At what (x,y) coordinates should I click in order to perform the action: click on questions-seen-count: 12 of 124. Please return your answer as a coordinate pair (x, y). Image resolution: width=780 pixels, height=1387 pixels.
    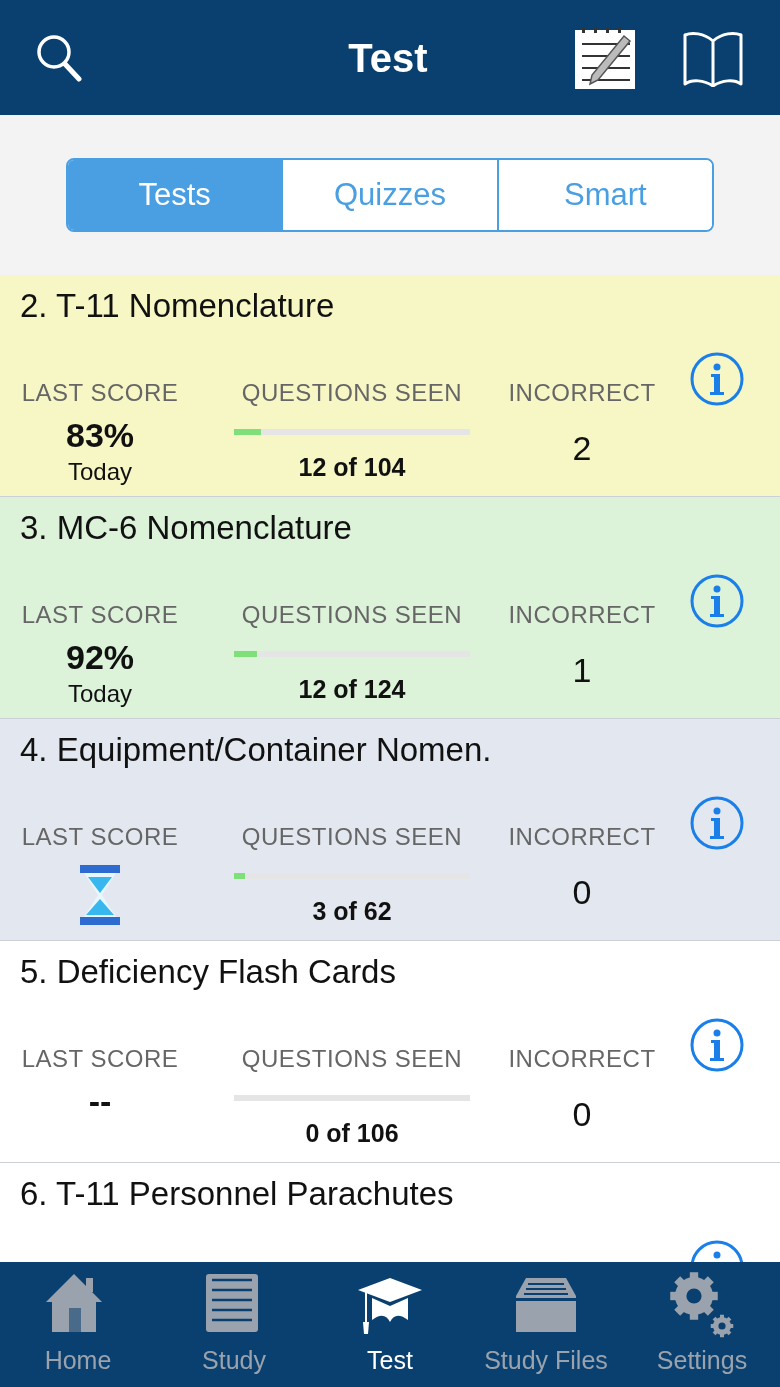
    Looking at the image, I should click on (352, 689).